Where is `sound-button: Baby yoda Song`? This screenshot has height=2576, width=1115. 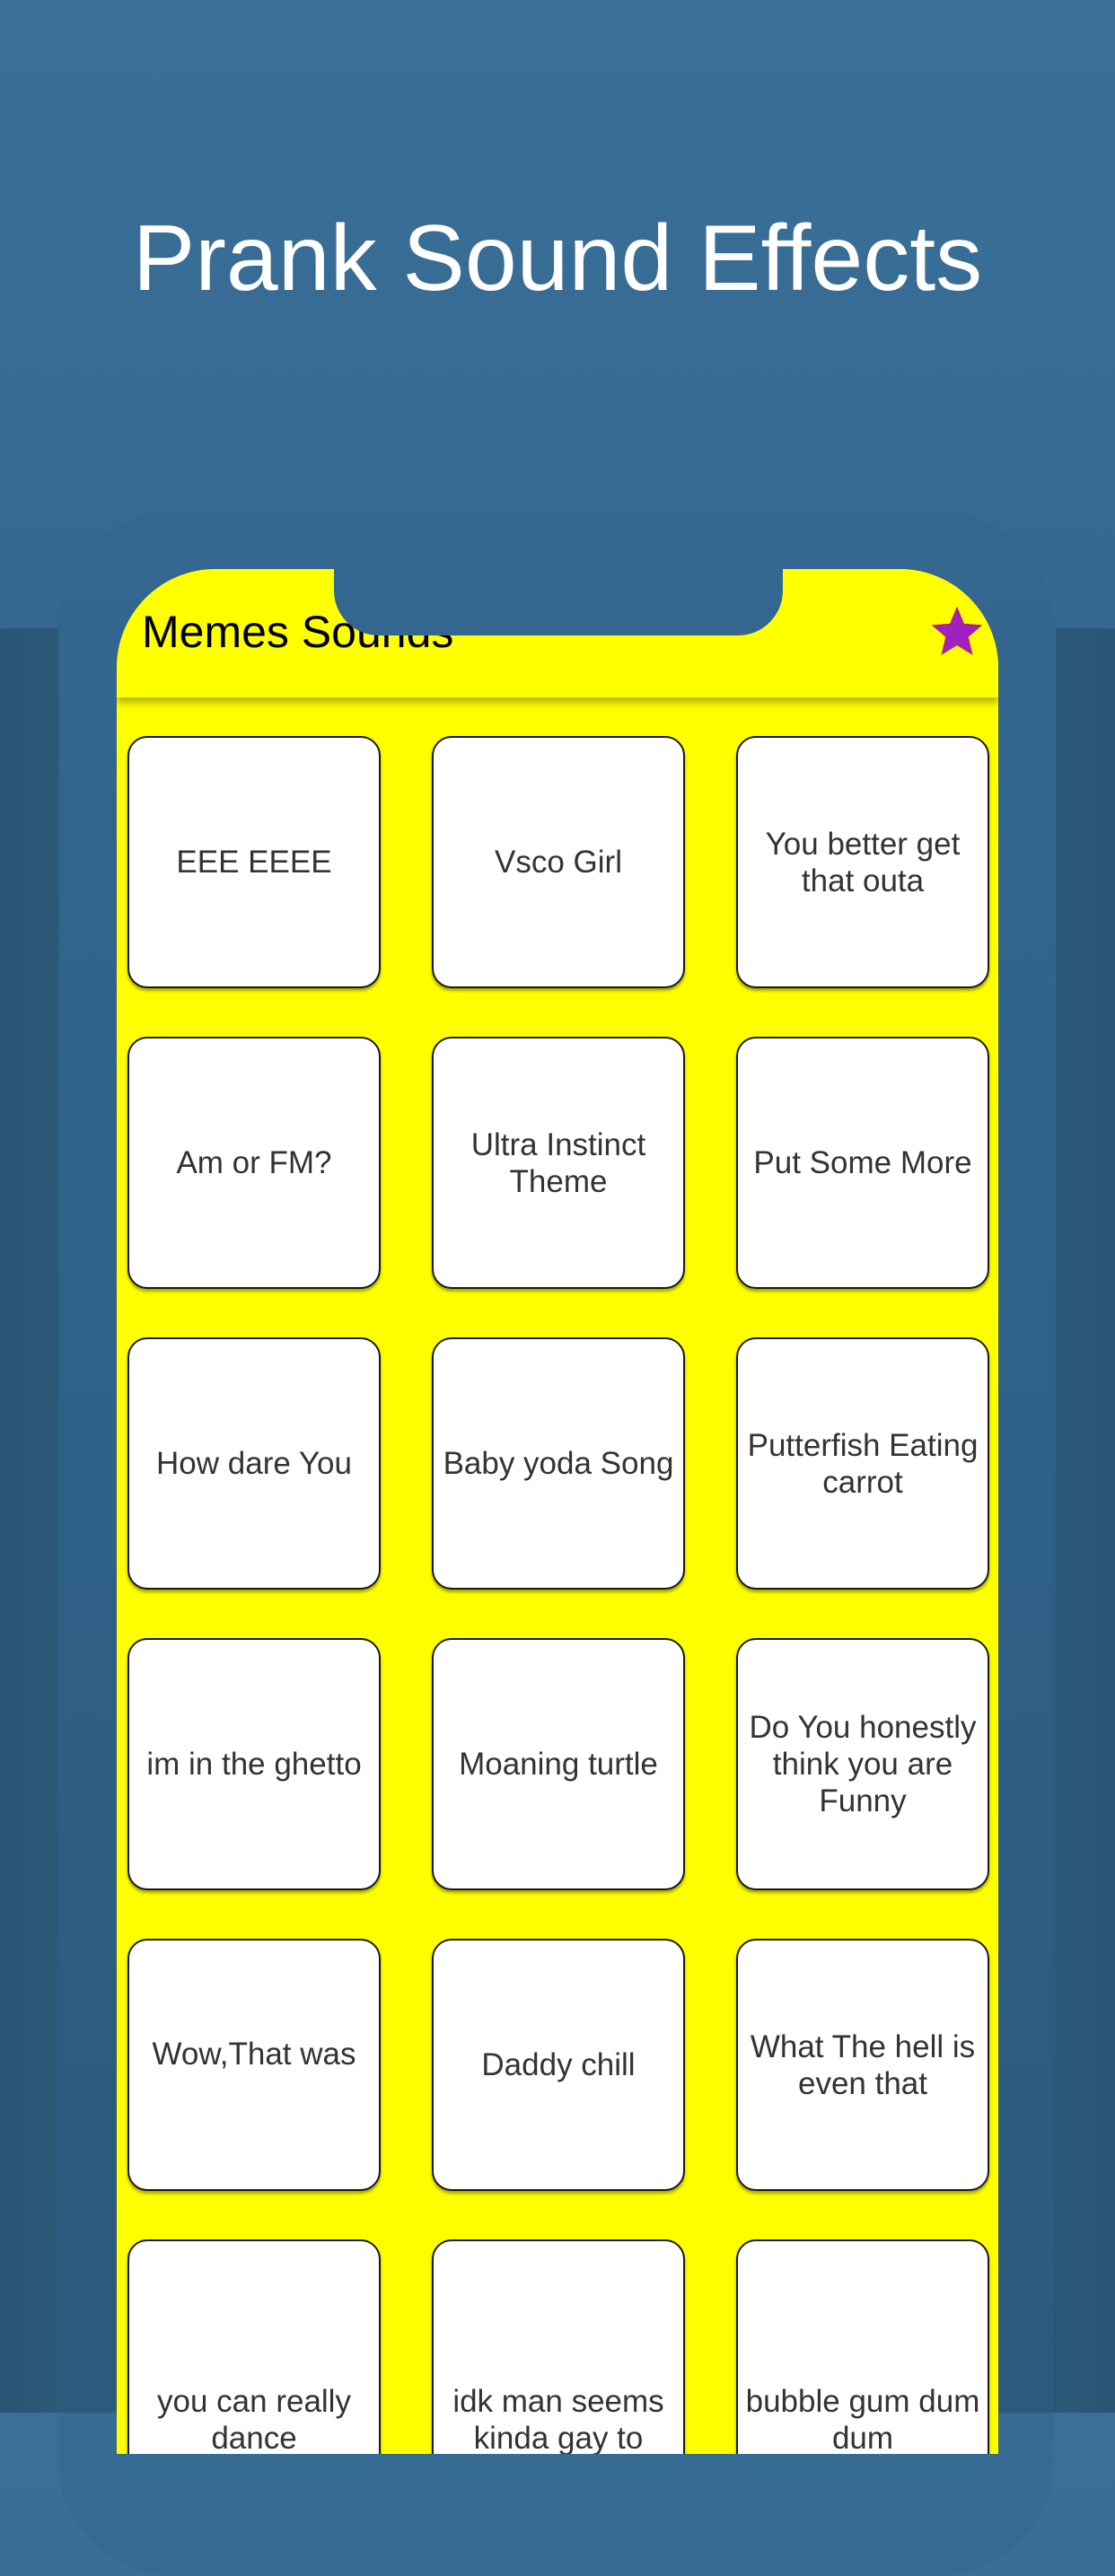
sound-button: Baby yoda Song is located at coordinates (558, 1463).